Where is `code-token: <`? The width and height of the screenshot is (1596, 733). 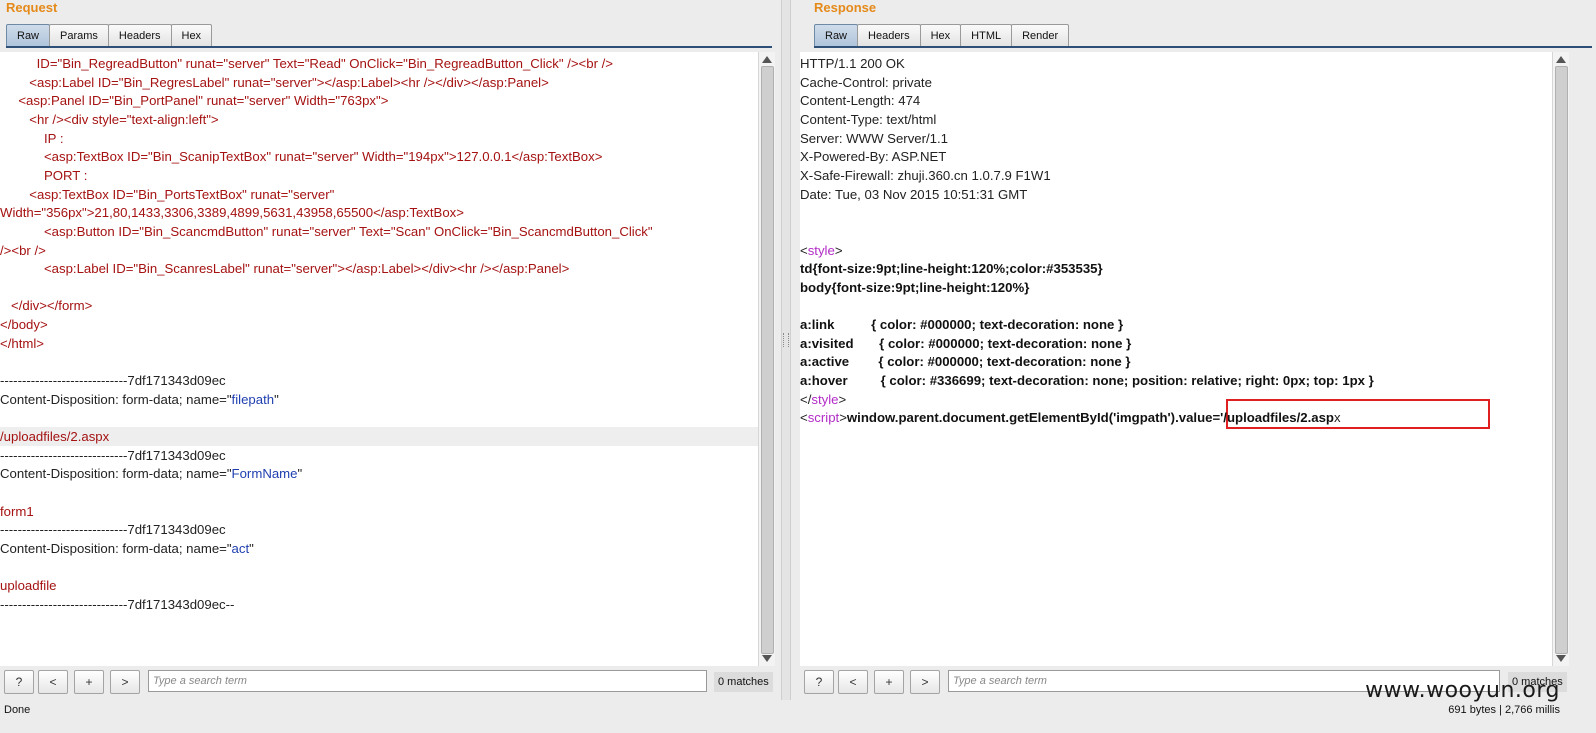
code-token: < is located at coordinates (804, 418).